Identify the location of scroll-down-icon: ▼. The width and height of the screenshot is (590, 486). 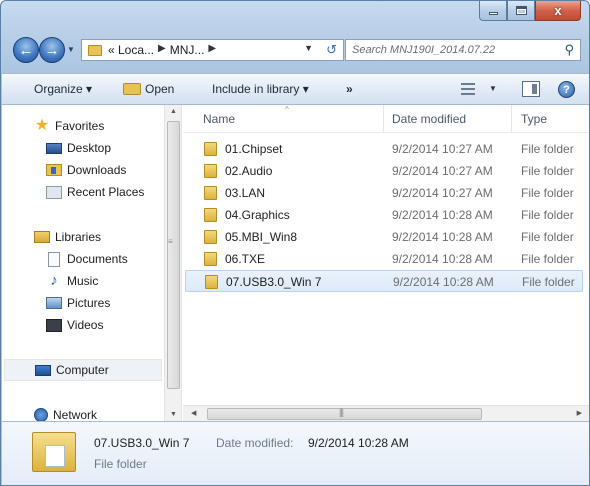
(173, 414).